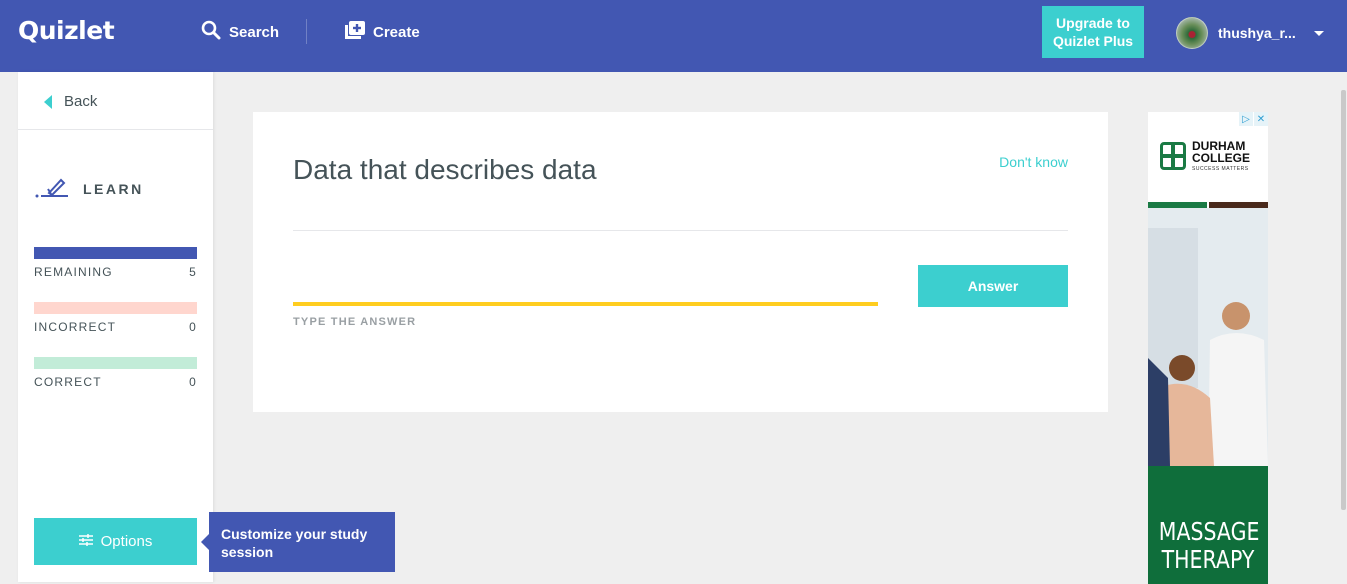 The image size is (1347, 584). Describe the element at coordinates (211, 32) in the screenshot. I see `search-icon` at that location.